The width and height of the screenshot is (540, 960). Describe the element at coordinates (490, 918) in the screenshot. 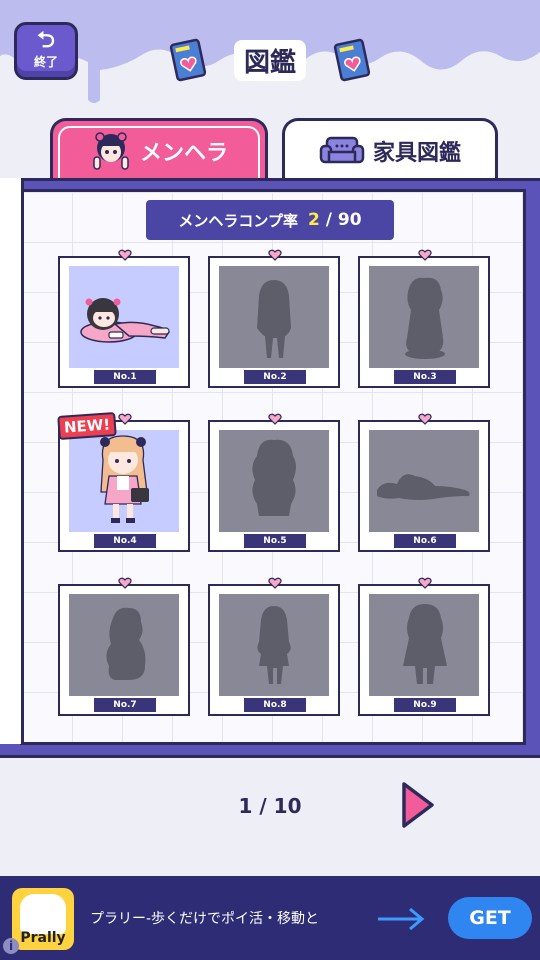

I see `get-button: GET` at that location.